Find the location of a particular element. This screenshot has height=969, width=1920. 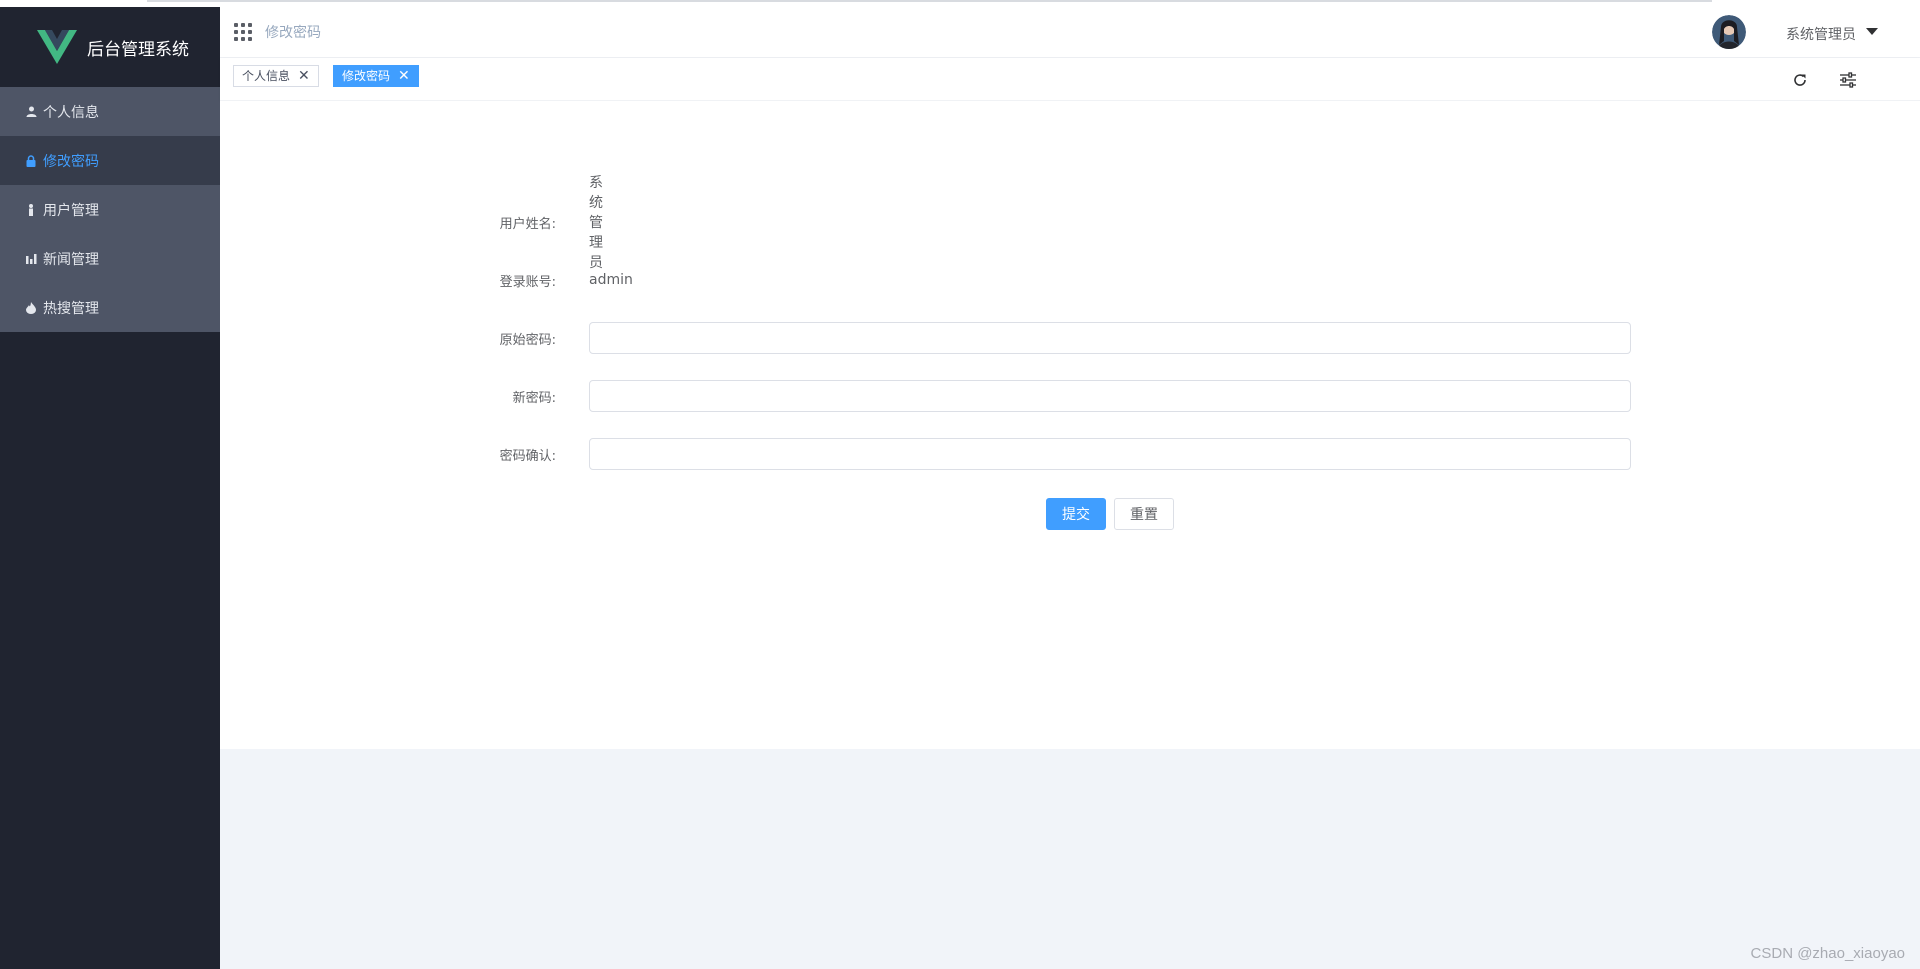

new-password-input is located at coordinates (1110, 396).